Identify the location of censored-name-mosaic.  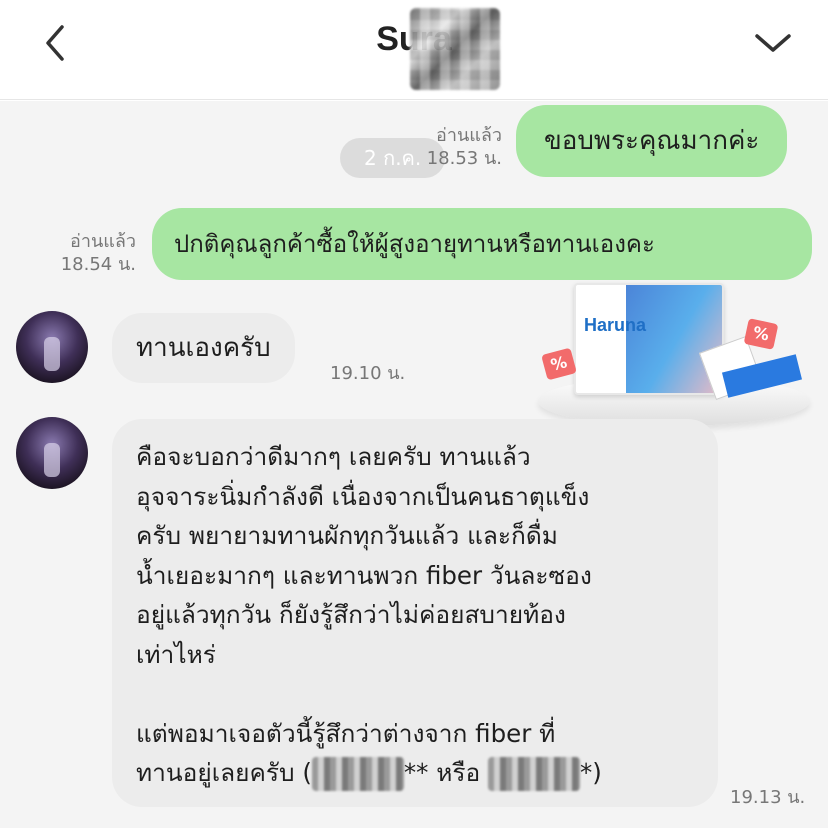
(455, 49).